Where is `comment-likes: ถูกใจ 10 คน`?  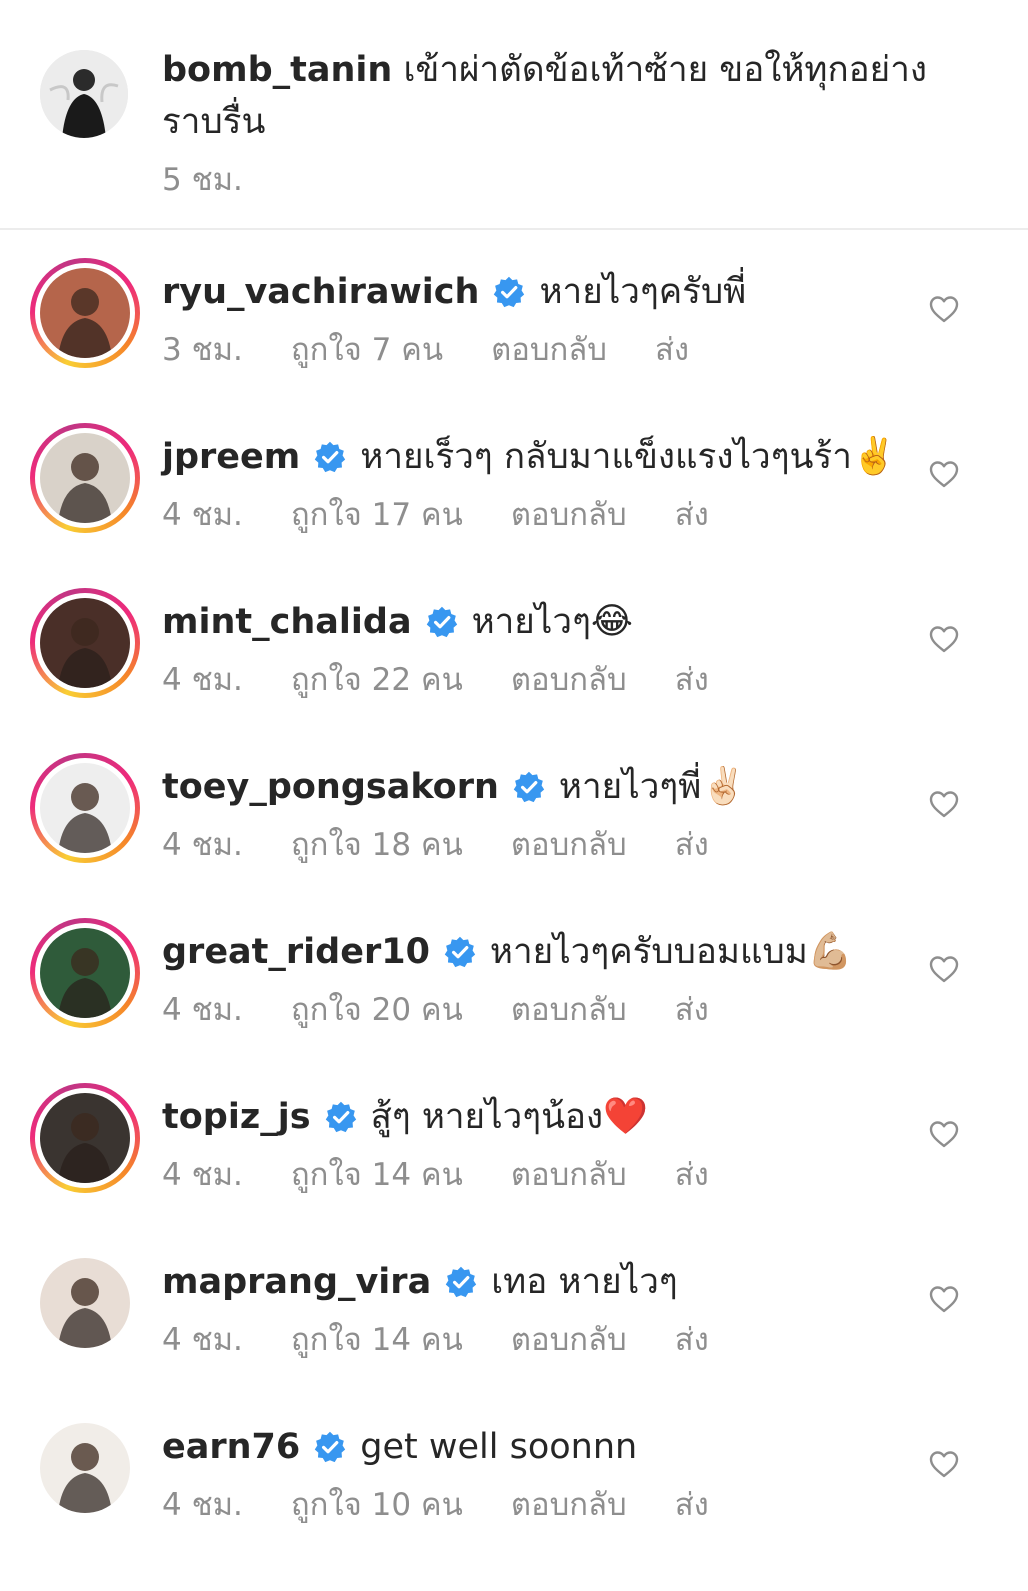
comment-likes: ถูกใจ 10 คน is located at coordinates (377, 1505).